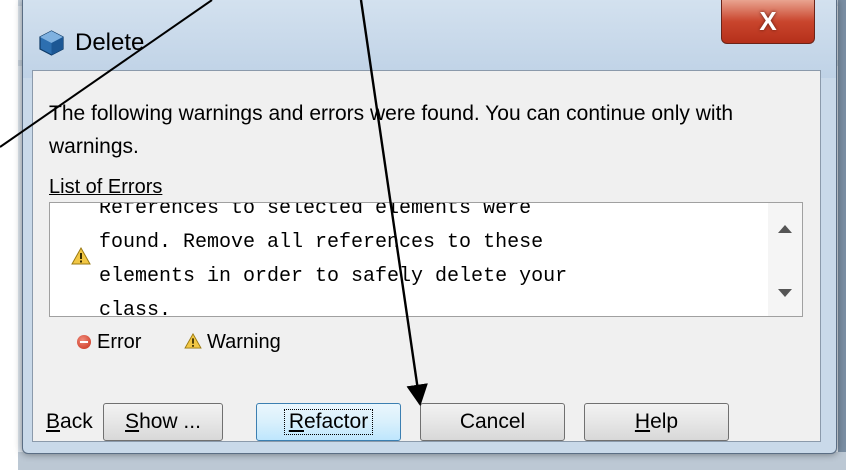 The height and width of the screenshot is (470, 846). What do you see at coordinates (84, 342) in the screenshot?
I see `error-icon` at bounding box center [84, 342].